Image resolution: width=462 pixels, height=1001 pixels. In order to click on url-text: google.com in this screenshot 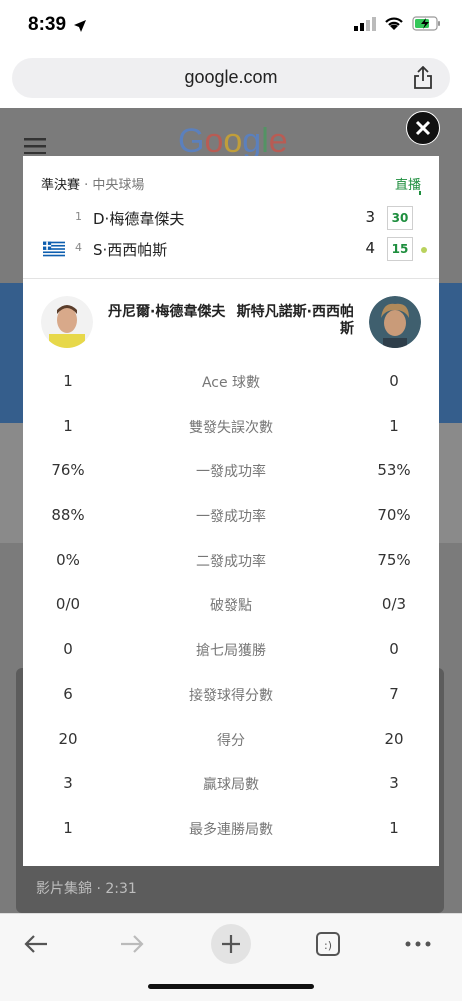, I will do `click(231, 77)`.